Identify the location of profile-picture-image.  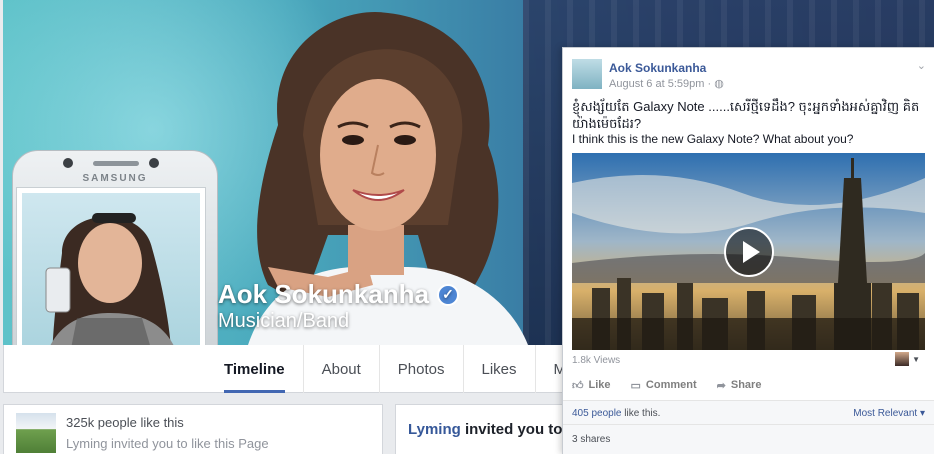
(111, 281).